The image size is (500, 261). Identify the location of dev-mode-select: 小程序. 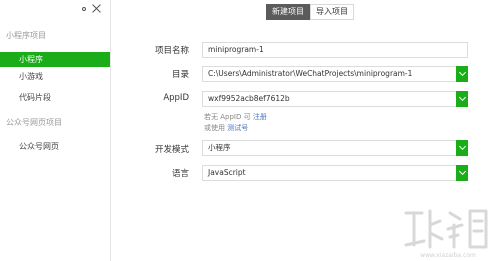
(335, 148).